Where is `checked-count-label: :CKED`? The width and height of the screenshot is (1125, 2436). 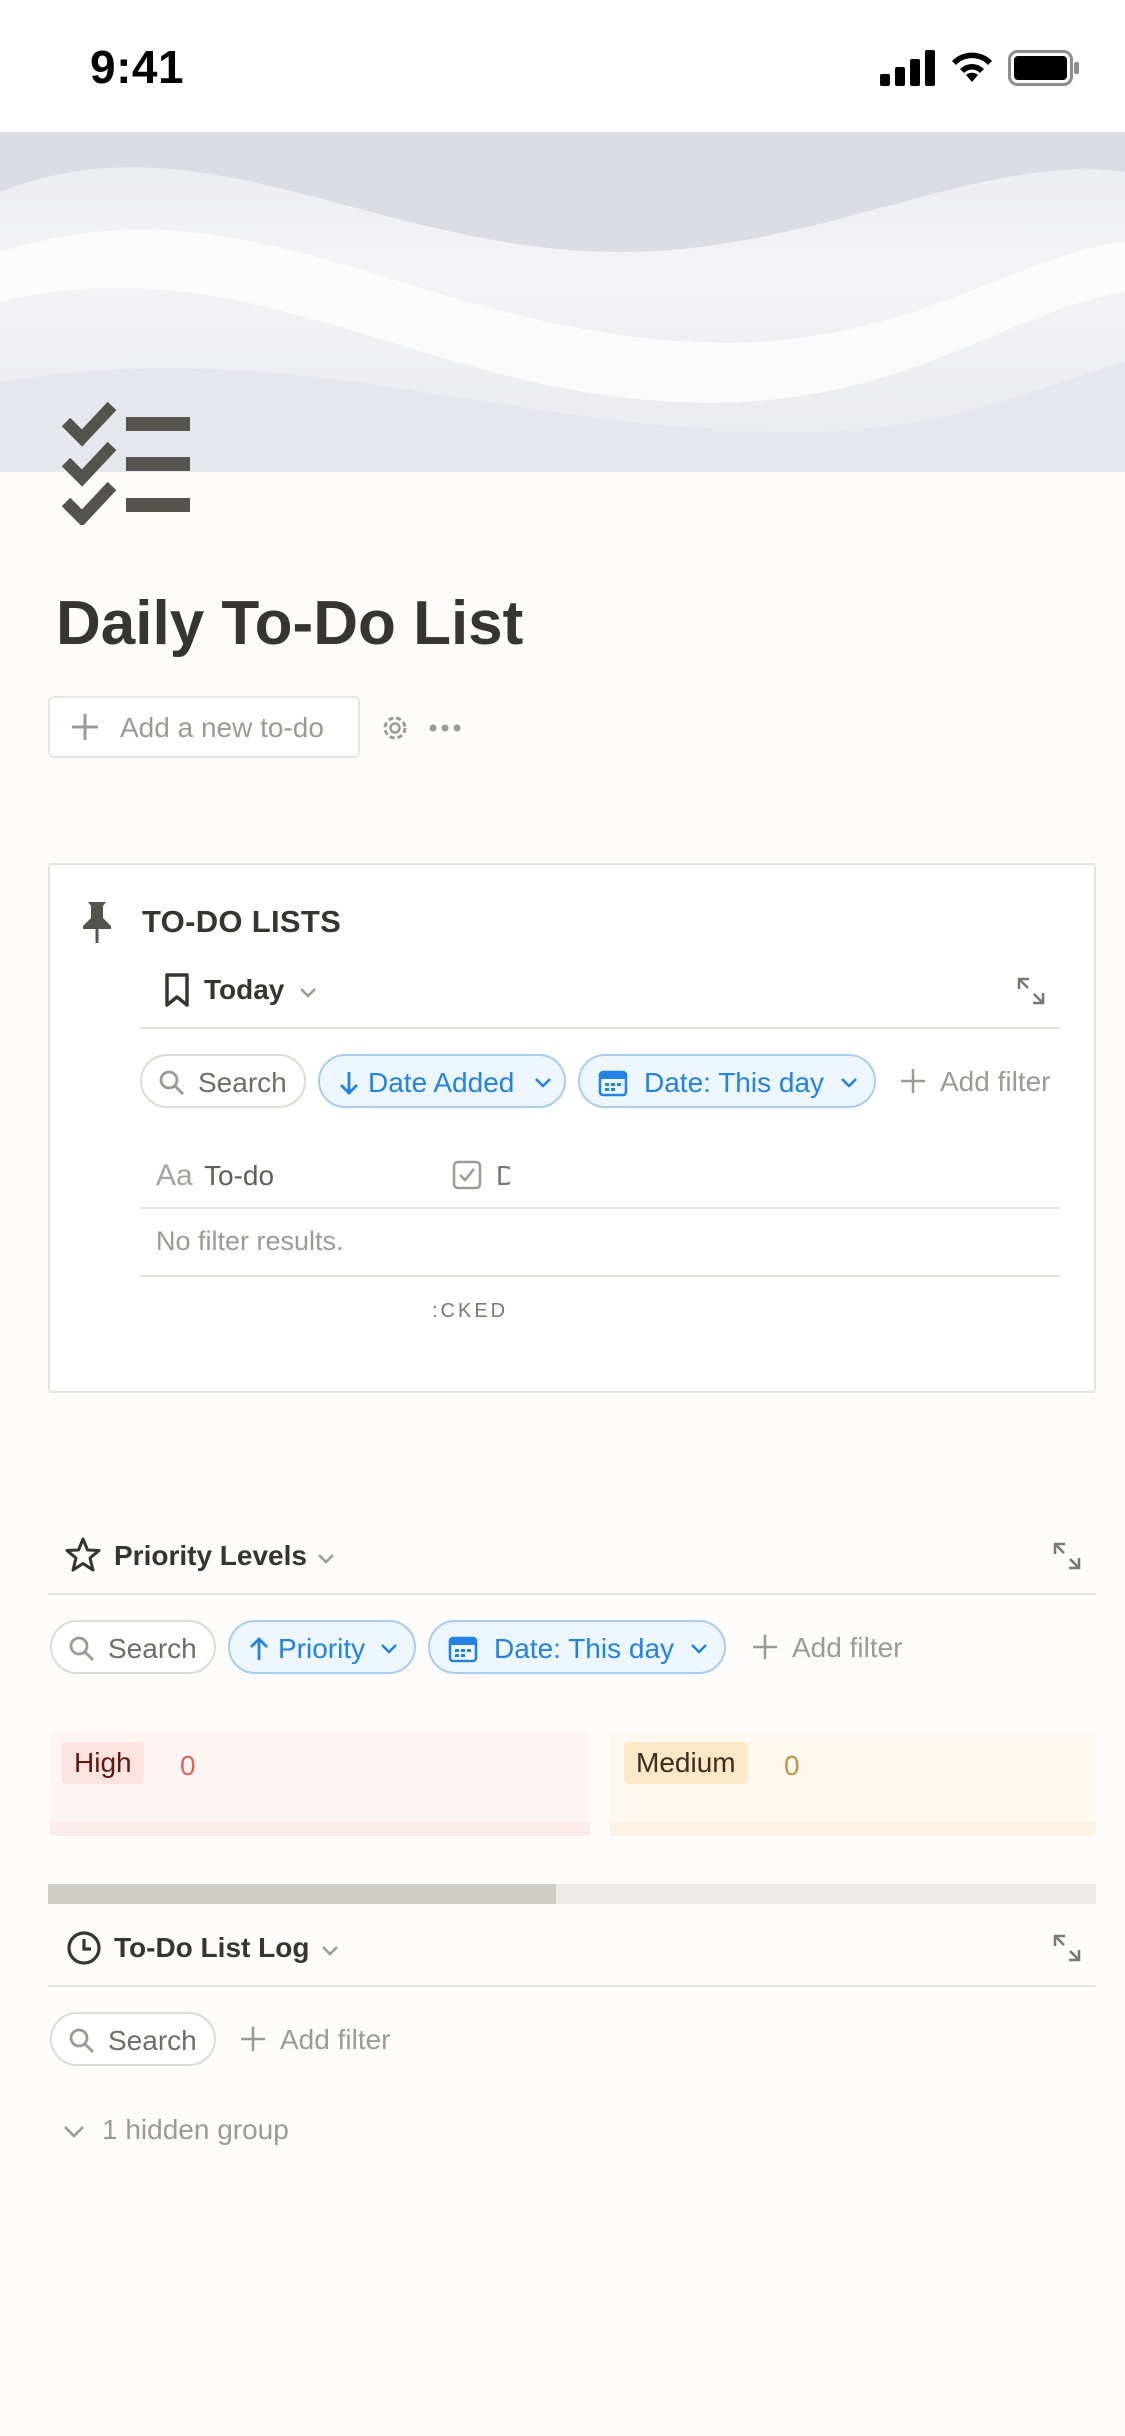 checked-count-label: :CKED is located at coordinates (470, 1311).